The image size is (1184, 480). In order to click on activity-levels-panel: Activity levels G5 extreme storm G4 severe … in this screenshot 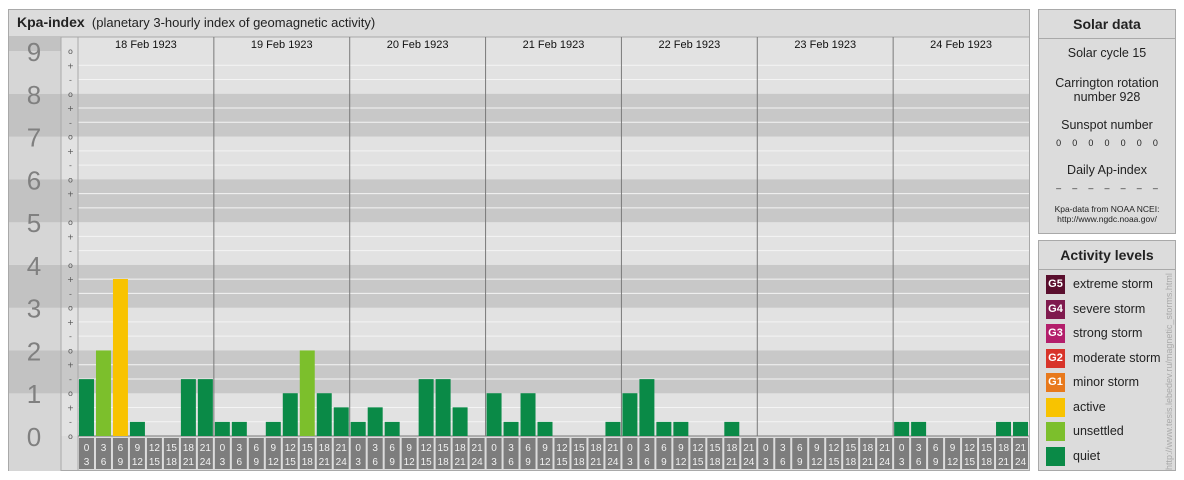, I will do `click(1107, 355)`.